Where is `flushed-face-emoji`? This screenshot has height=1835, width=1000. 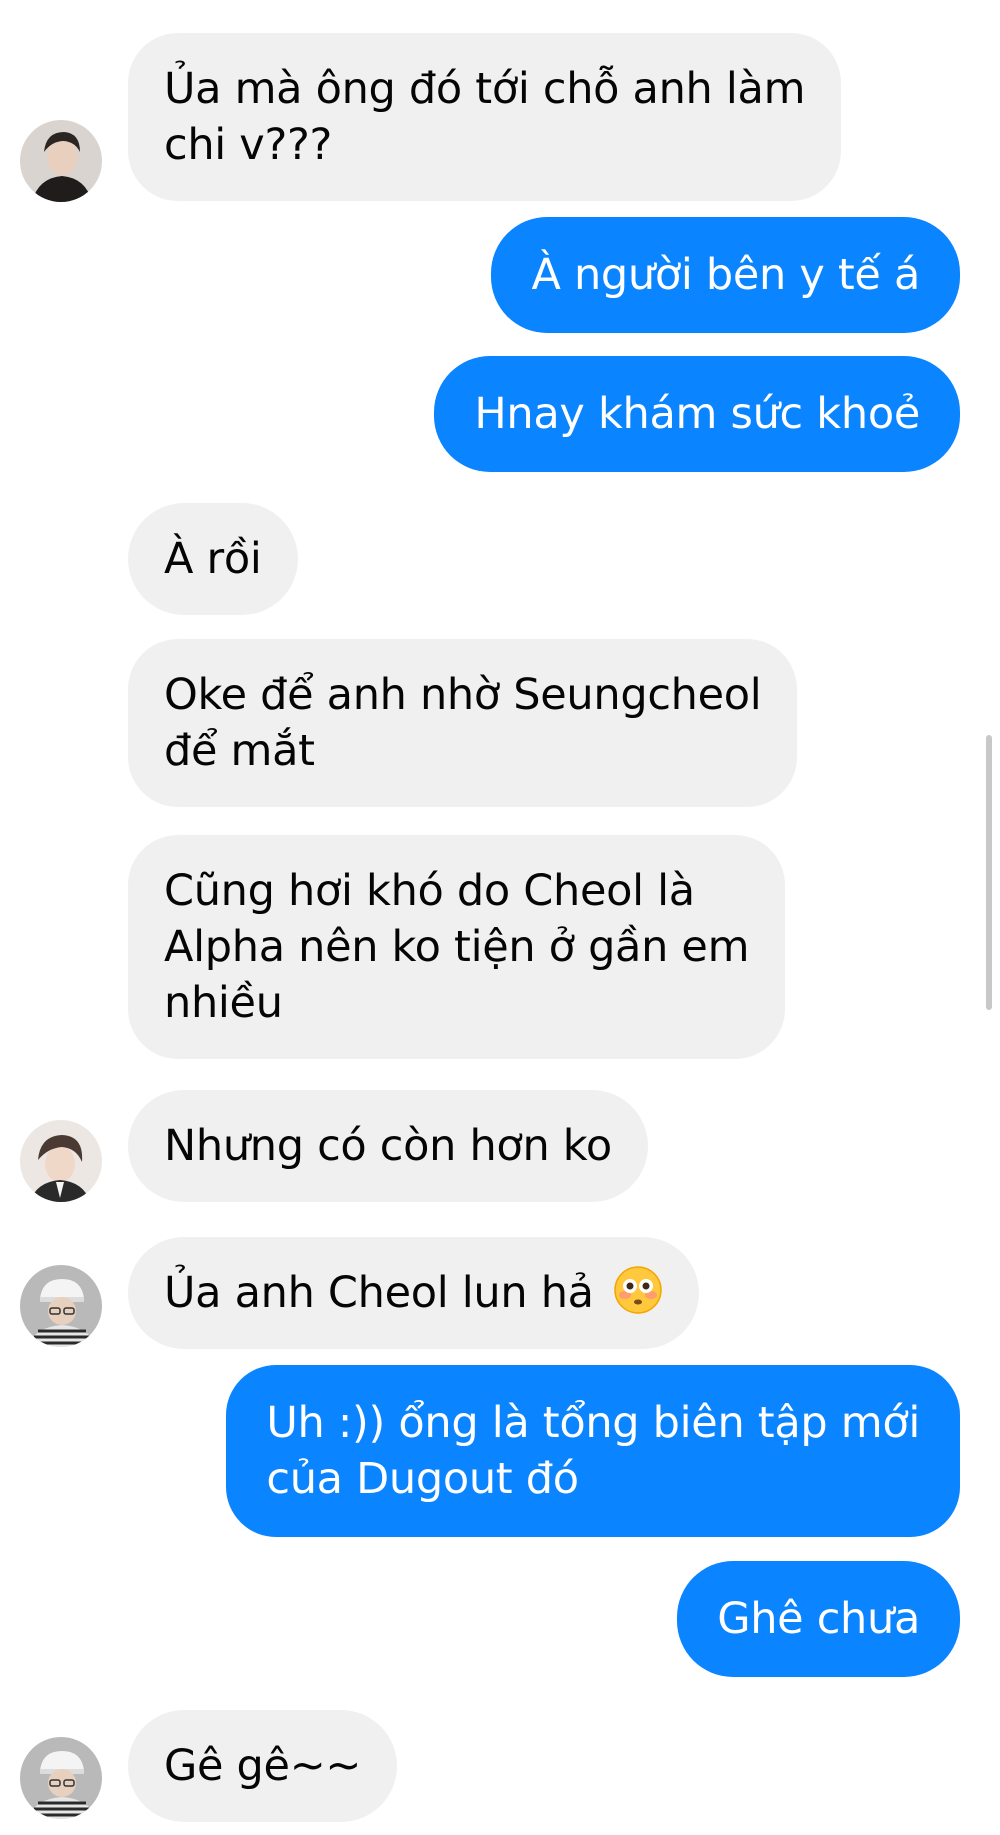
flushed-face-emoji is located at coordinates (638, 1290).